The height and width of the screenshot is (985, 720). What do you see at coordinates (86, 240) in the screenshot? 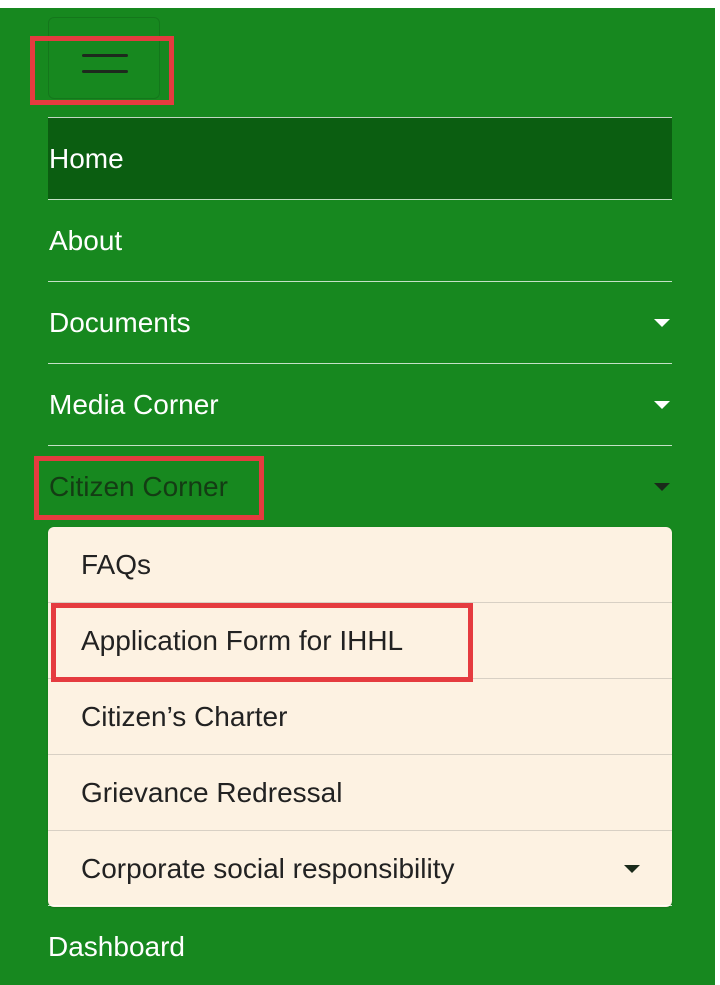
I see `nav-item-label: About` at bounding box center [86, 240].